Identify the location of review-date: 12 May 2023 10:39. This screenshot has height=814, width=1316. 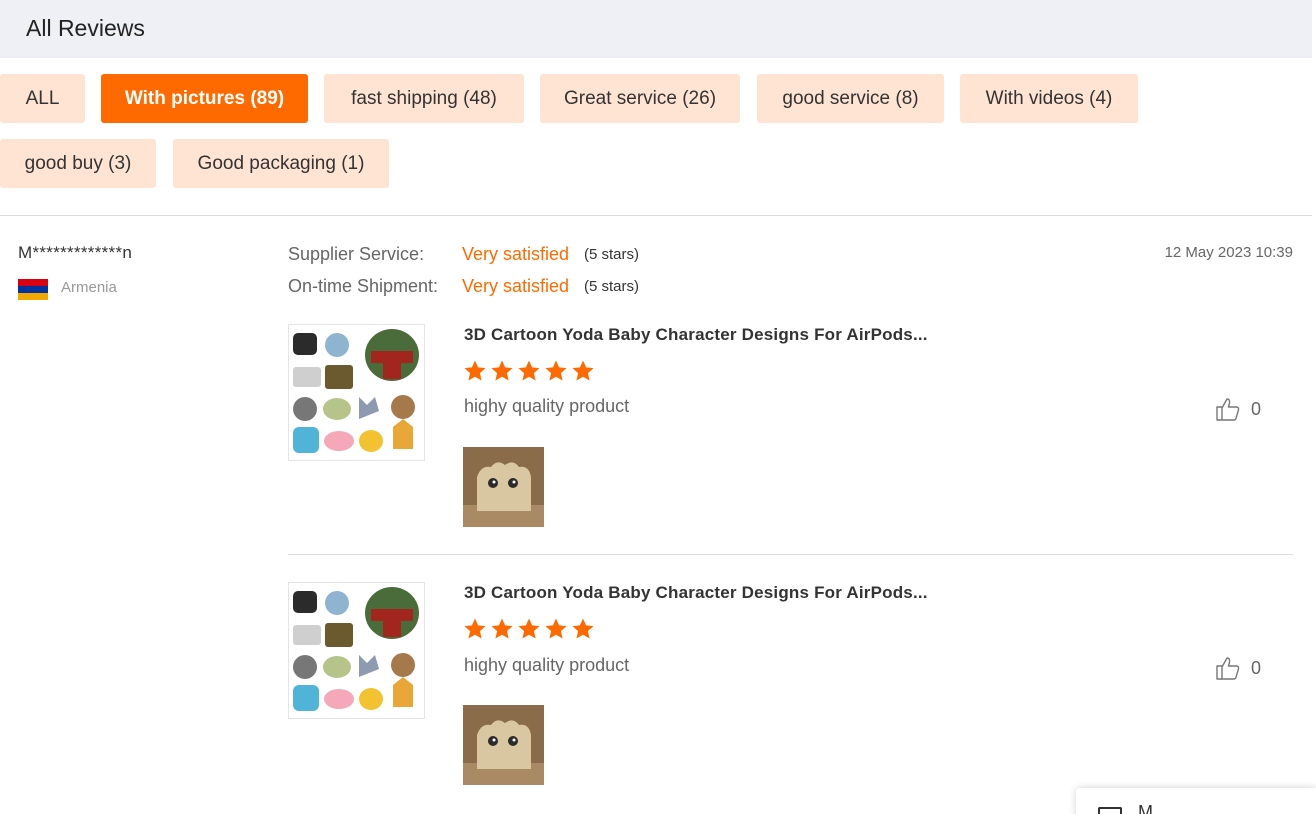
(1228, 252).